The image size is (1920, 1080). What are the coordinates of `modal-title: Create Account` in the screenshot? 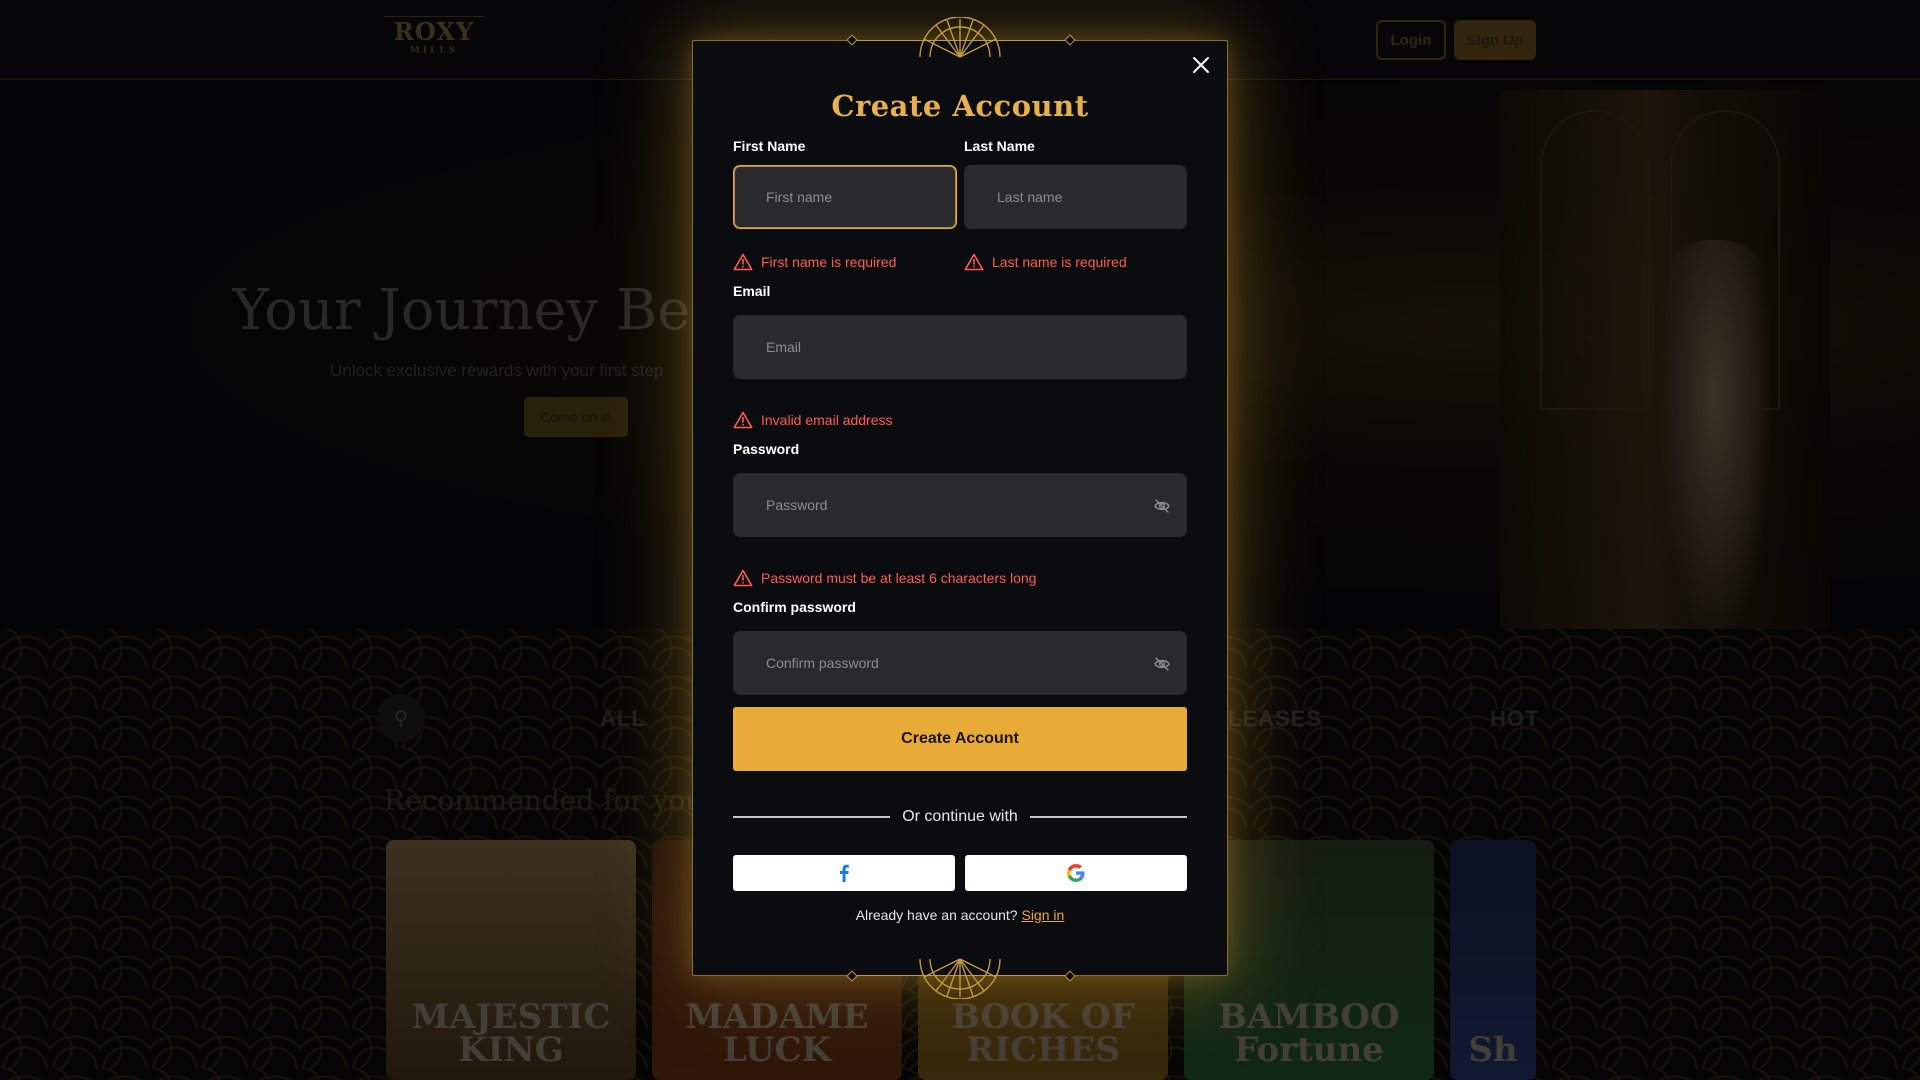 It's located at (960, 106).